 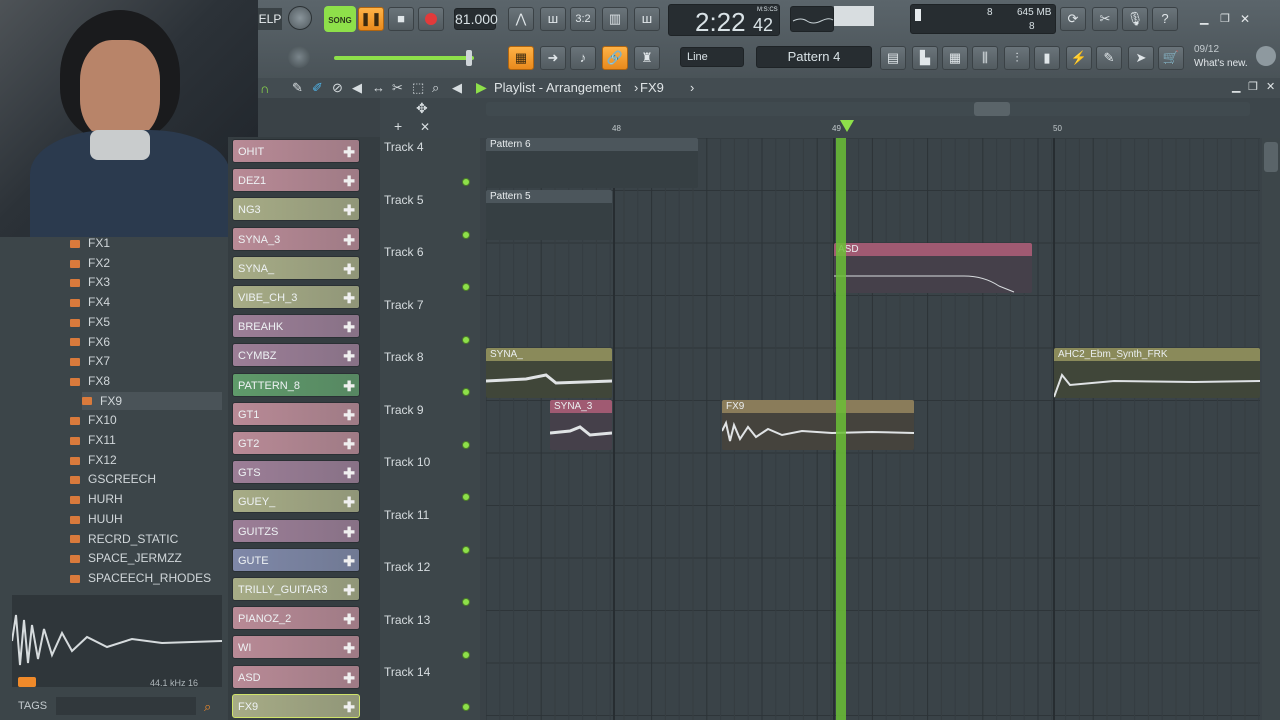 What do you see at coordinates (296, 413) in the screenshot?
I see `channel-button: GT1 ✚` at bounding box center [296, 413].